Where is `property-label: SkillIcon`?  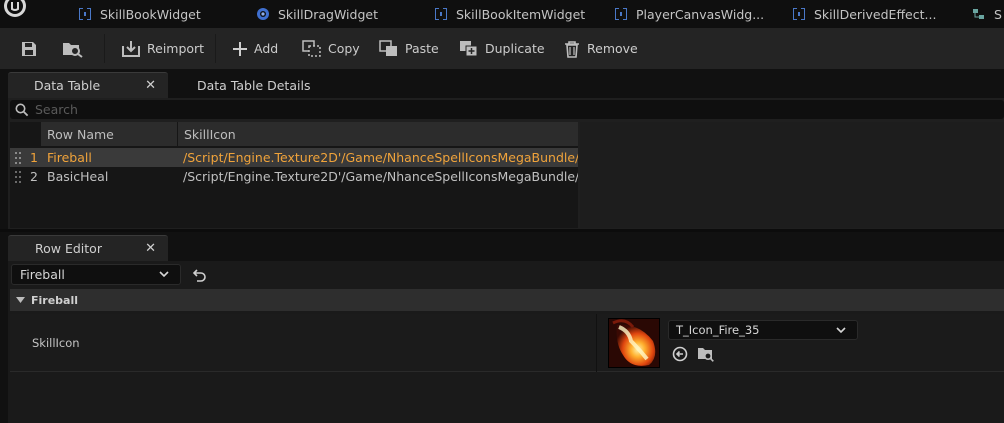
property-label: SkillIcon is located at coordinates (56, 343).